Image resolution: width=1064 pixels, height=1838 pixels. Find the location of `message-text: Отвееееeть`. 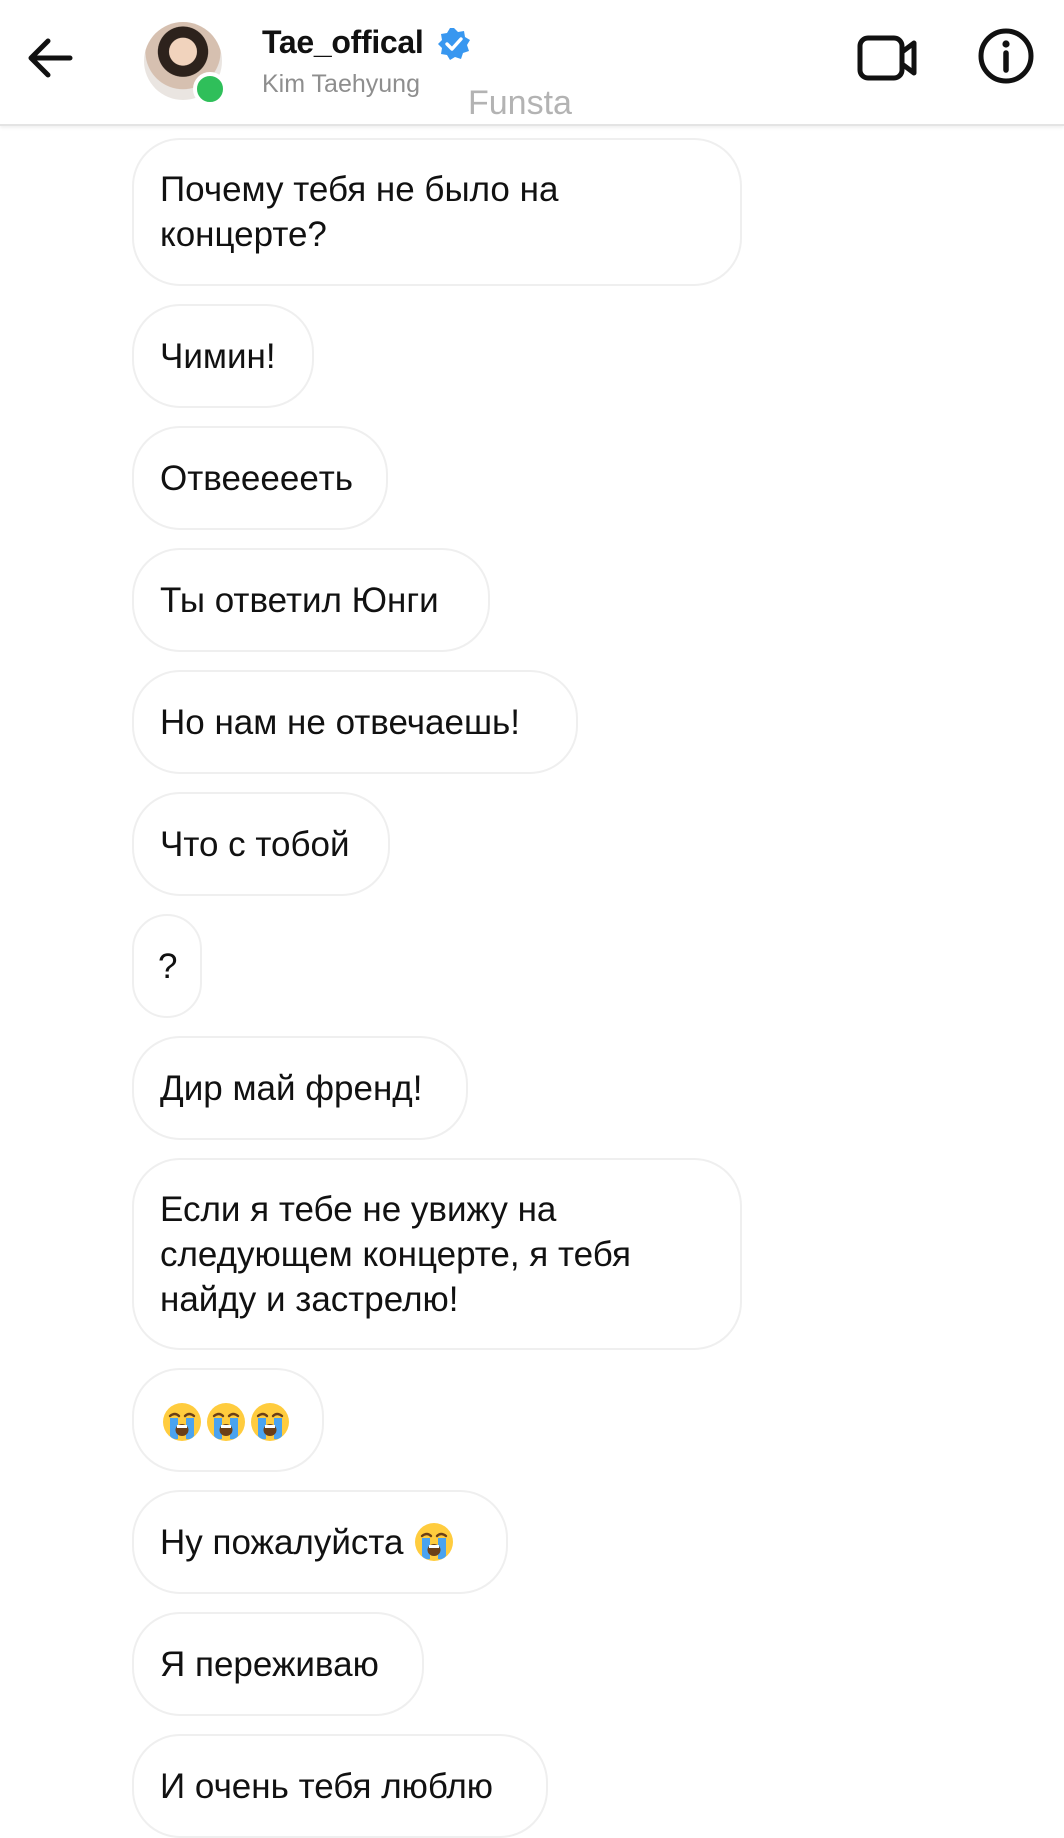

message-text: Отвееееeть is located at coordinates (257, 478).